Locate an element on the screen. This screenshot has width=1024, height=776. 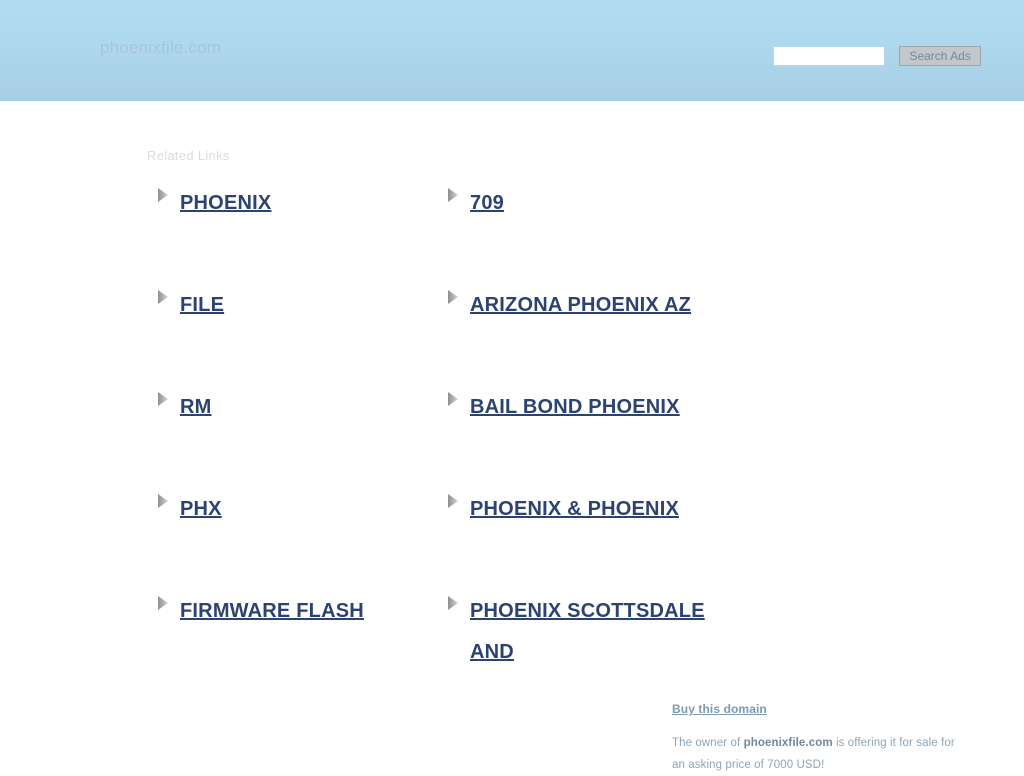
search-input is located at coordinates (829, 56).